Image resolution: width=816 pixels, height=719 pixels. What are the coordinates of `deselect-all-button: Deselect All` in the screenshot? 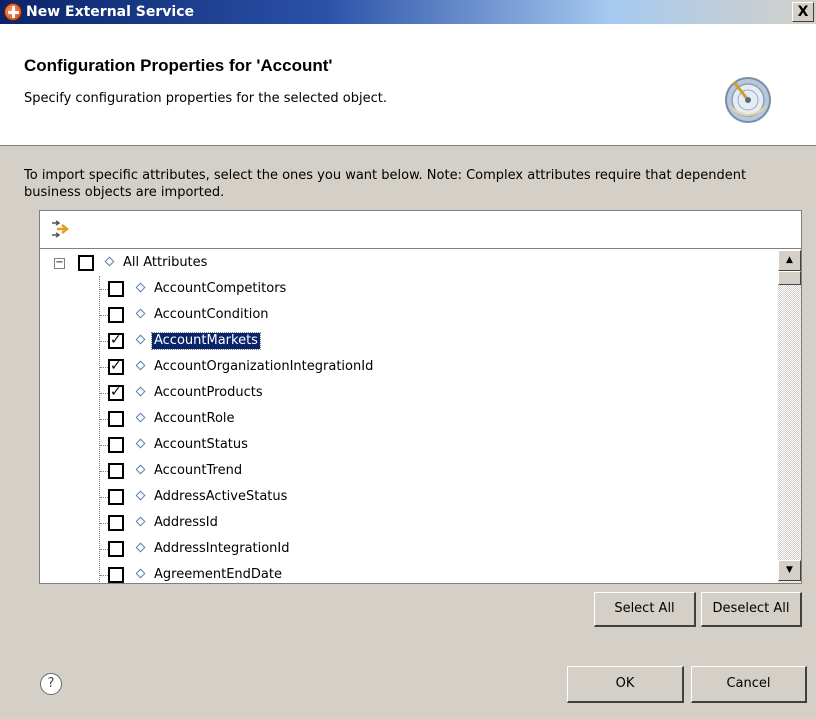 It's located at (751, 609).